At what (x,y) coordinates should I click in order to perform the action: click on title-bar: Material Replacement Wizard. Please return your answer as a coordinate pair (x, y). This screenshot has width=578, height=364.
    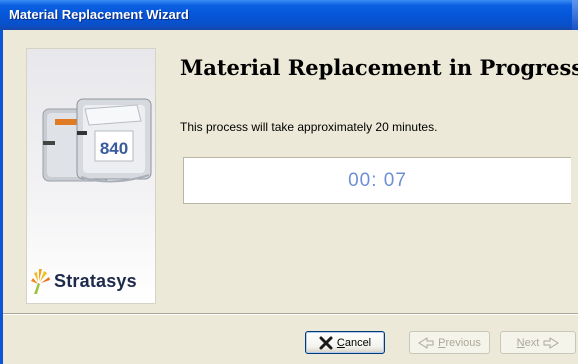
    Looking at the image, I should click on (289, 15).